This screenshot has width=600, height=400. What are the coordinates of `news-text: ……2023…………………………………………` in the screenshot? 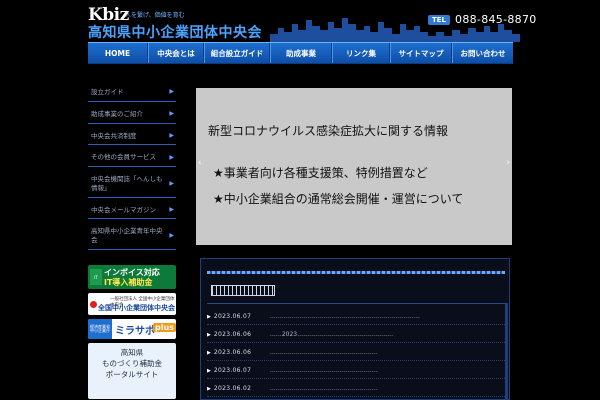 It's located at (331, 334).